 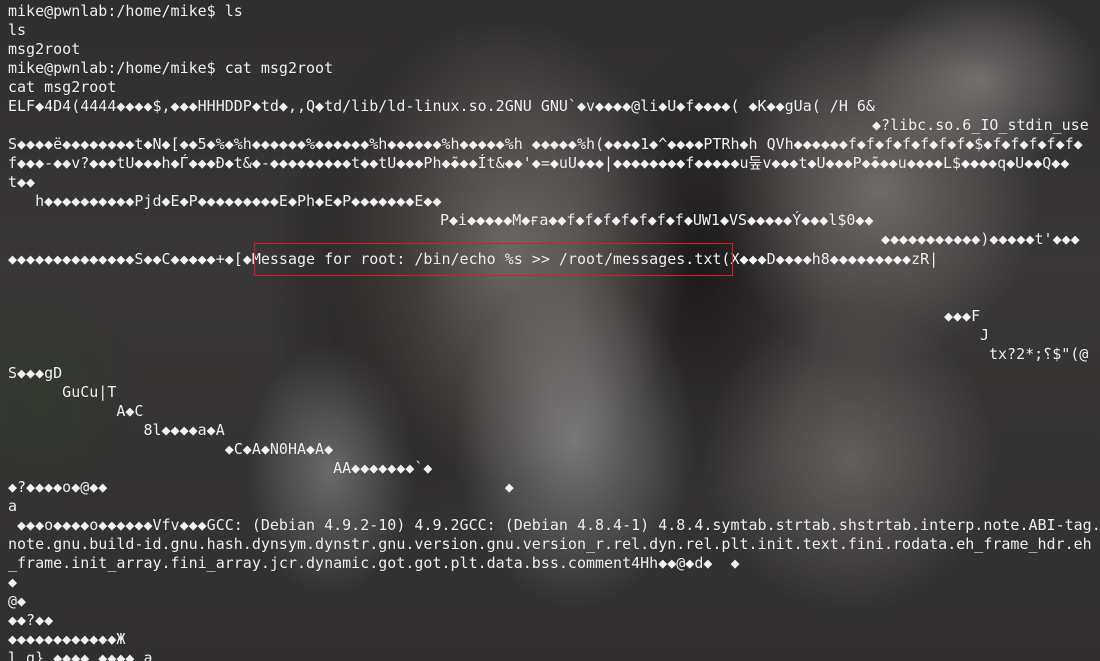 I want to click on terminal-line: ◆C◆A◆N0HA◆A◆, so click(x=171, y=449).